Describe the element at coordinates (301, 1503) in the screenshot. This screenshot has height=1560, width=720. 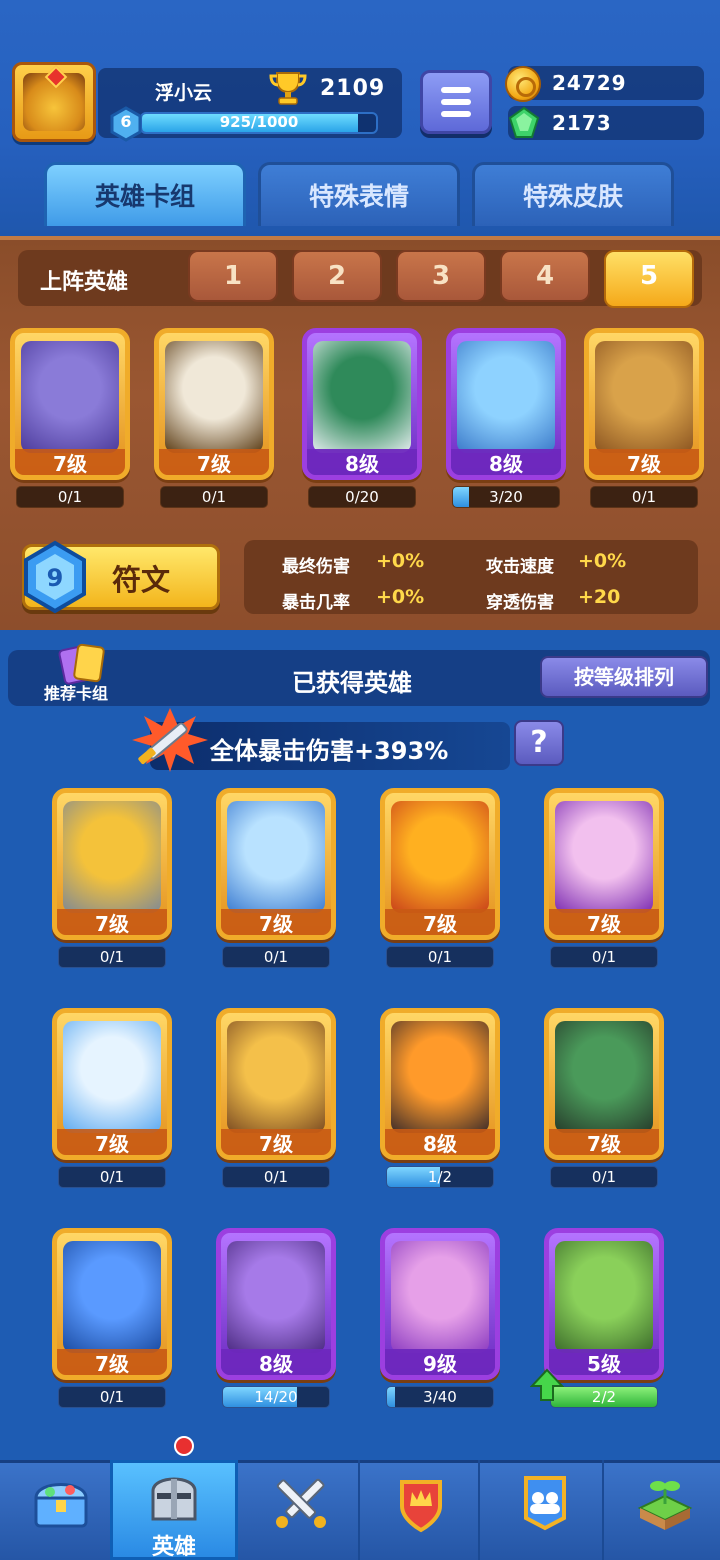
I see `crossed-swords-icon` at that location.